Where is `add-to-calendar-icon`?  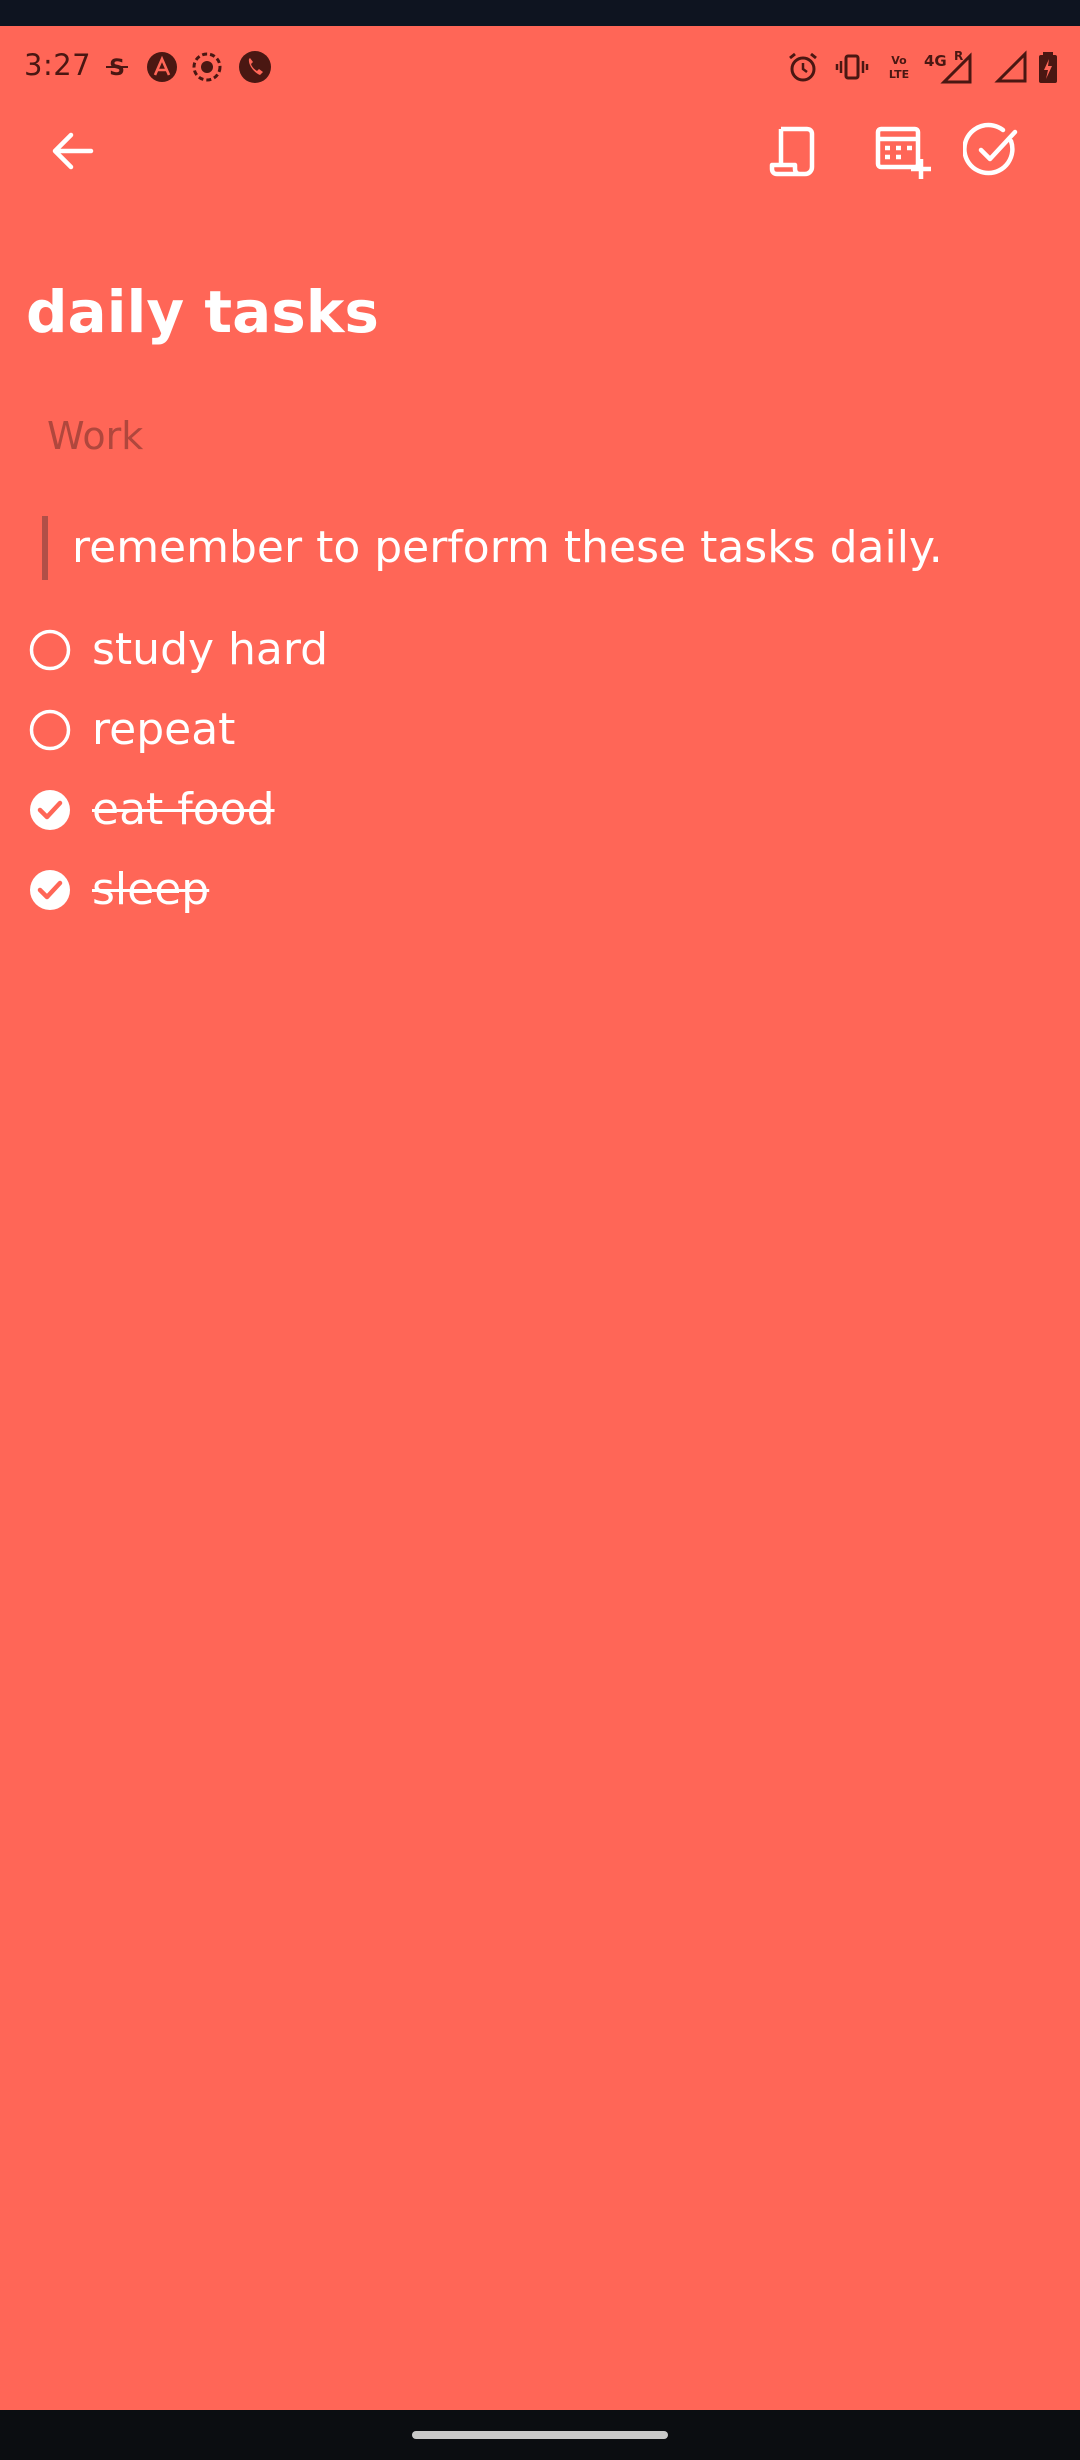
add-to-calendar-icon is located at coordinates (903, 152).